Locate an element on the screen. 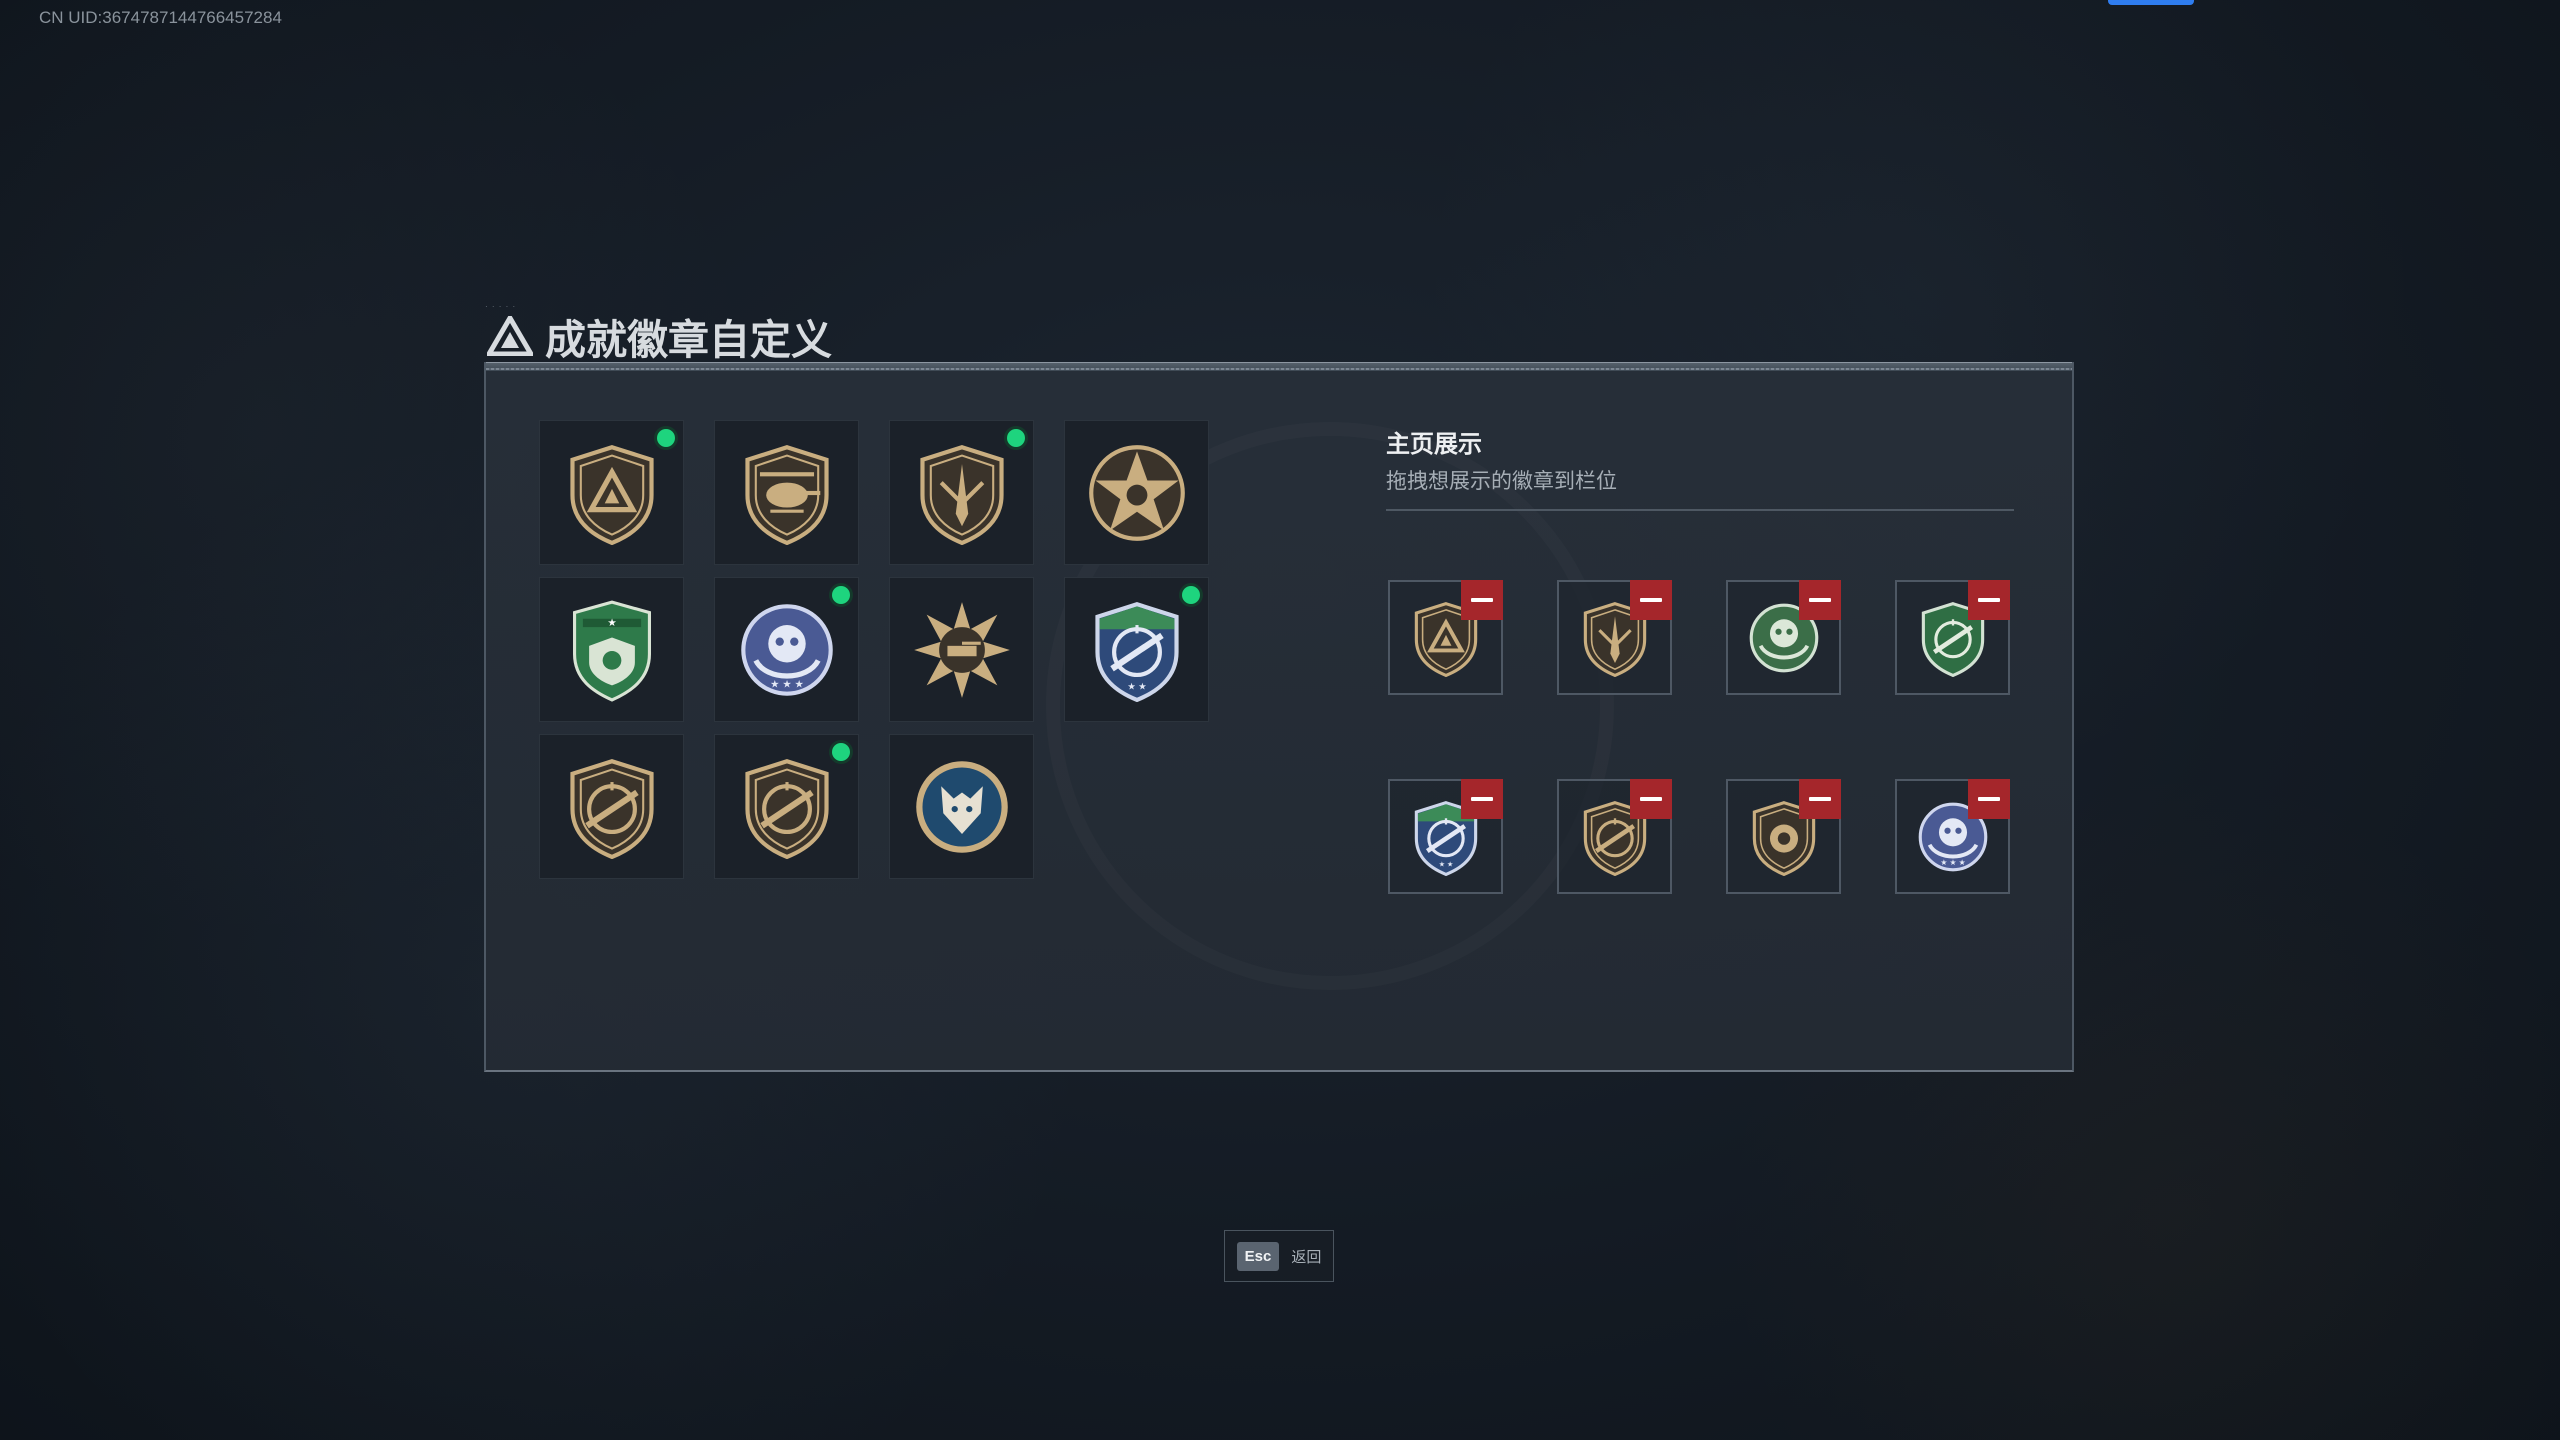  delta-shield-badge-icon is located at coordinates (611, 494).